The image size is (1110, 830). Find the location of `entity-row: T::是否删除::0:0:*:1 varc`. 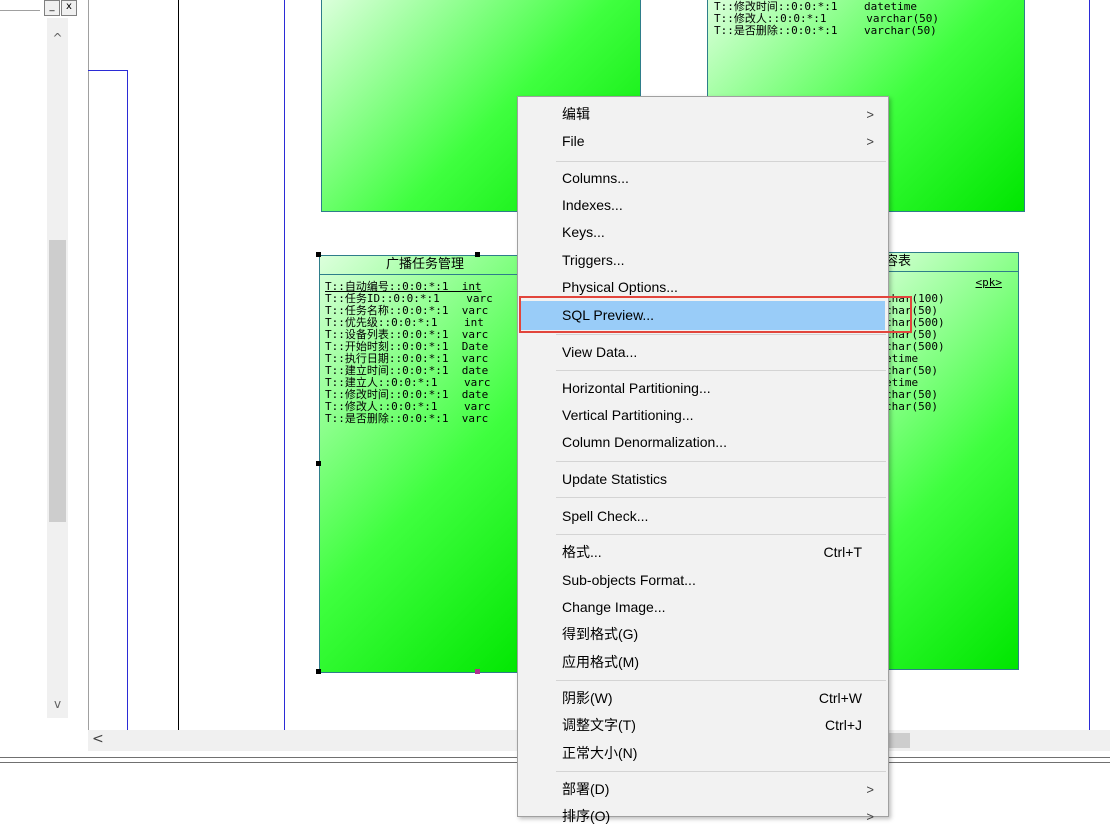

entity-row: T::是否删除::0:0:*:1 varc is located at coordinates (407, 418).